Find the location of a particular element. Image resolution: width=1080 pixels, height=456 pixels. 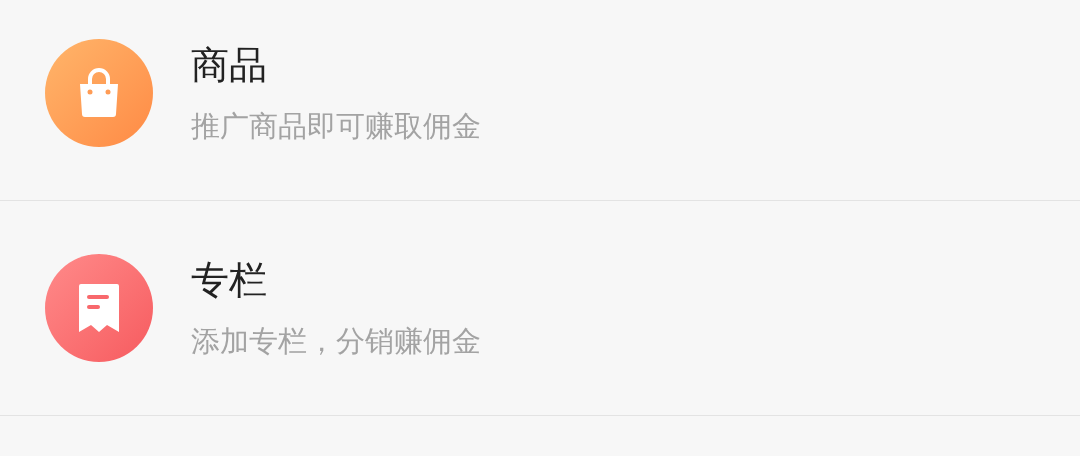

item-title: 商品 is located at coordinates (229, 65).